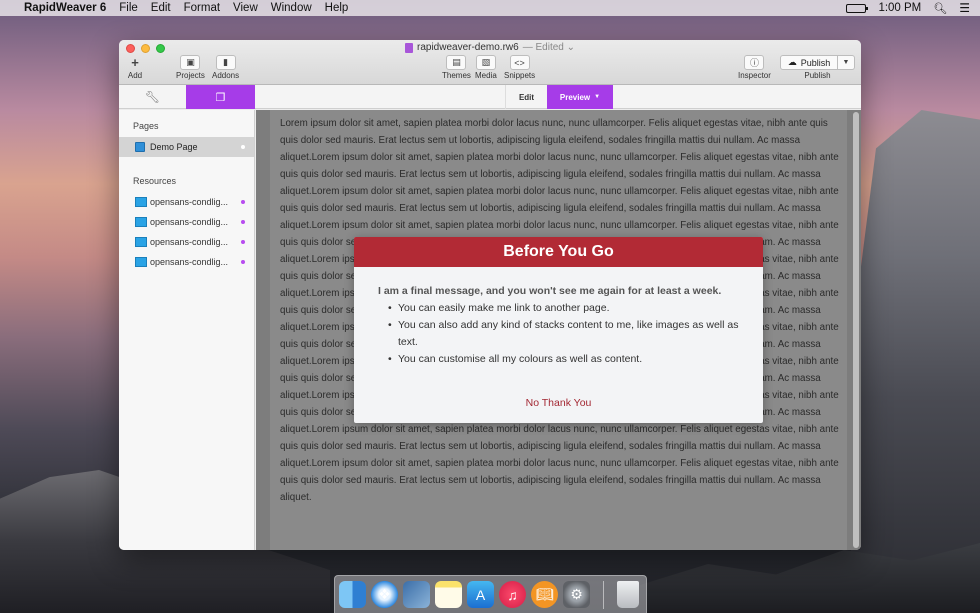 The width and height of the screenshot is (980, 613). I want to click on battery-icon, so click(857, 8).